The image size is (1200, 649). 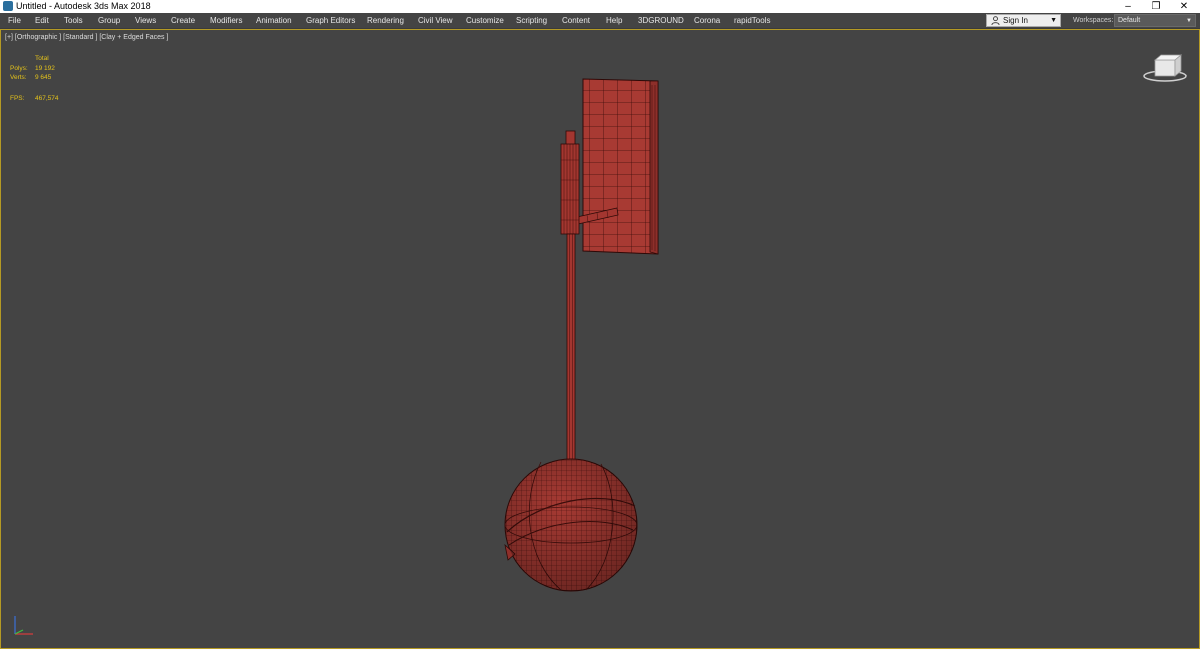 I want to click on menu-help: Help, so click(x=614, y=20).